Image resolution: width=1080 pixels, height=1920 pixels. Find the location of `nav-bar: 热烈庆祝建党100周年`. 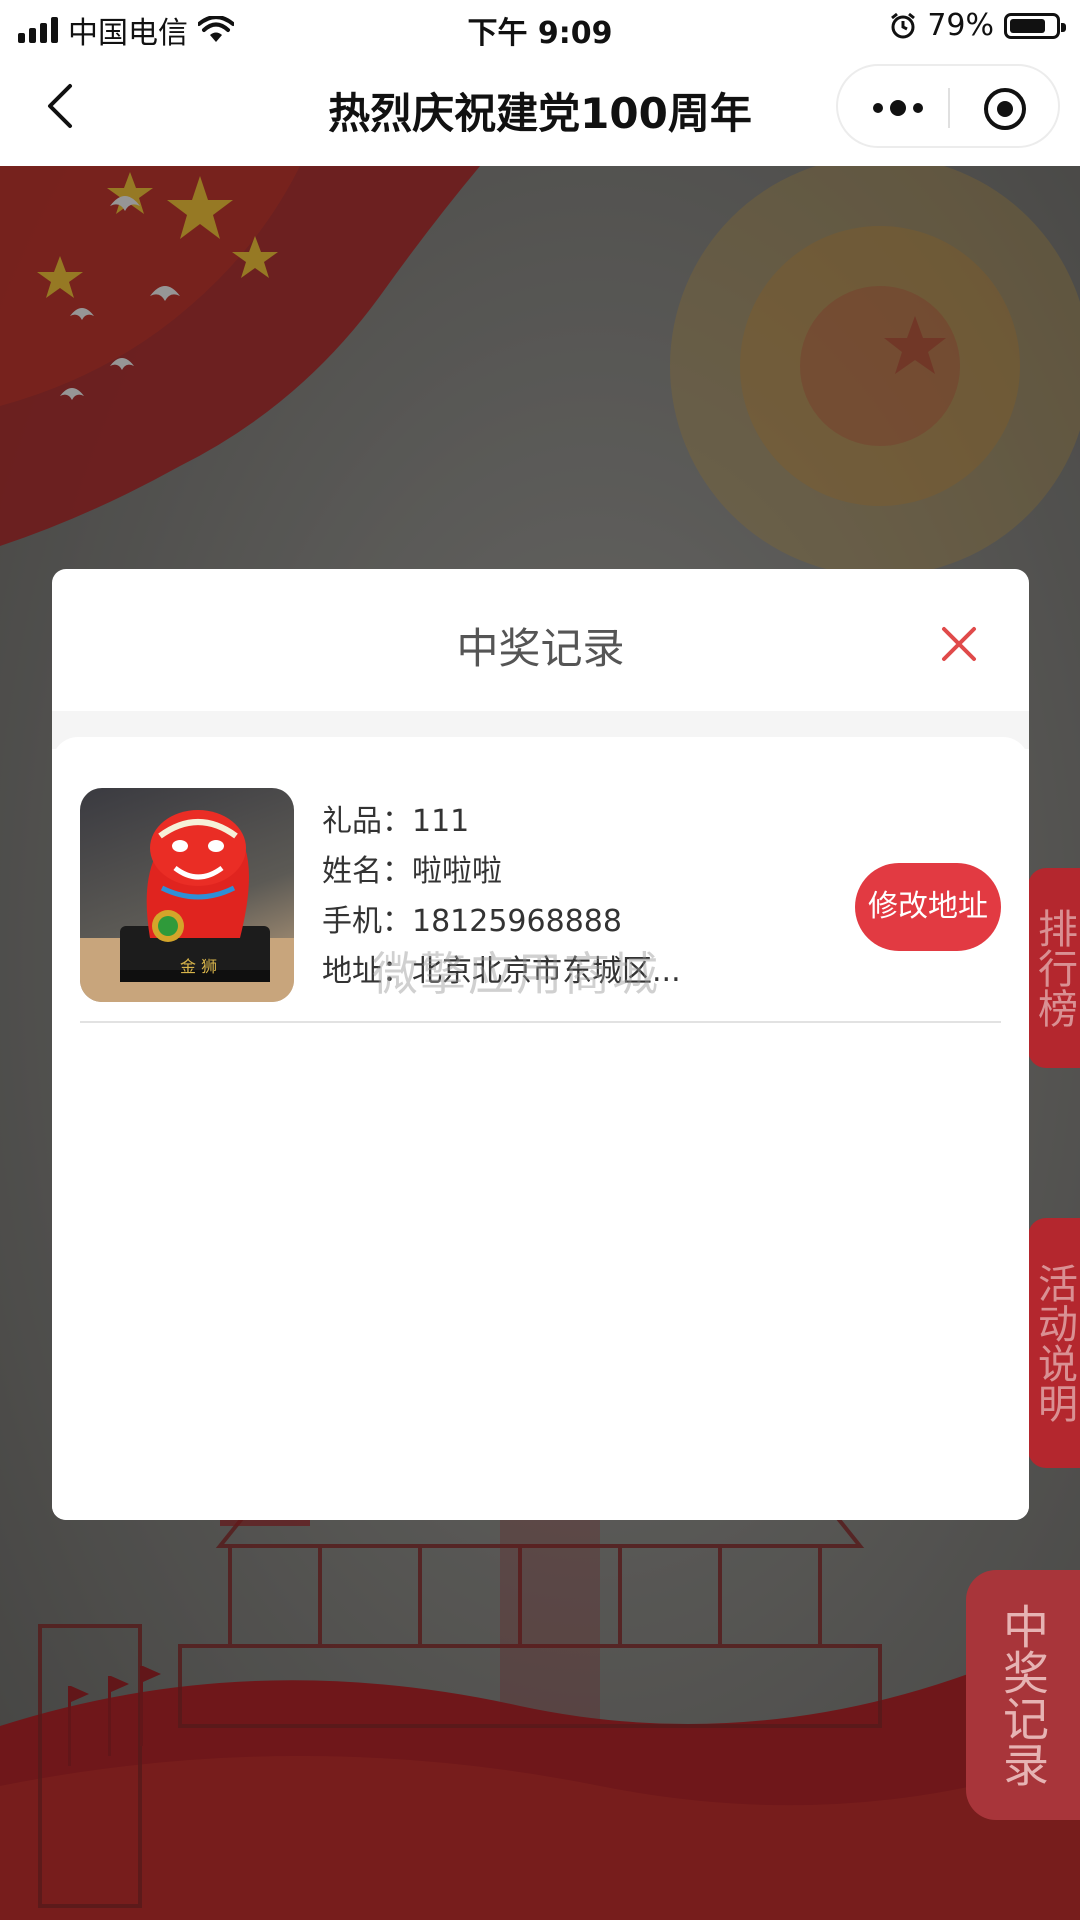

nav-bar: 热烈庆祝建党100周年 is located at coordinates (540, 110).